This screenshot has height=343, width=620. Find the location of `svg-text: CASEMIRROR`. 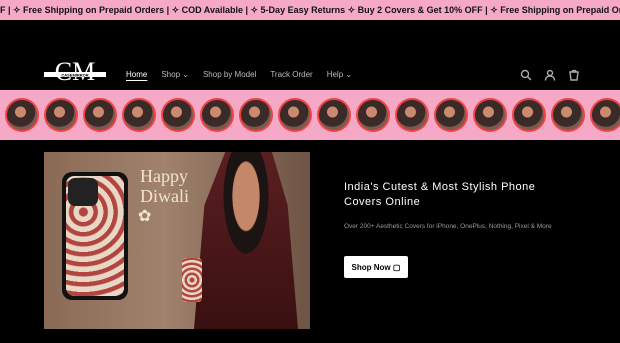

svg-text: CASEMIRROR is located at coordinates (74, 75).